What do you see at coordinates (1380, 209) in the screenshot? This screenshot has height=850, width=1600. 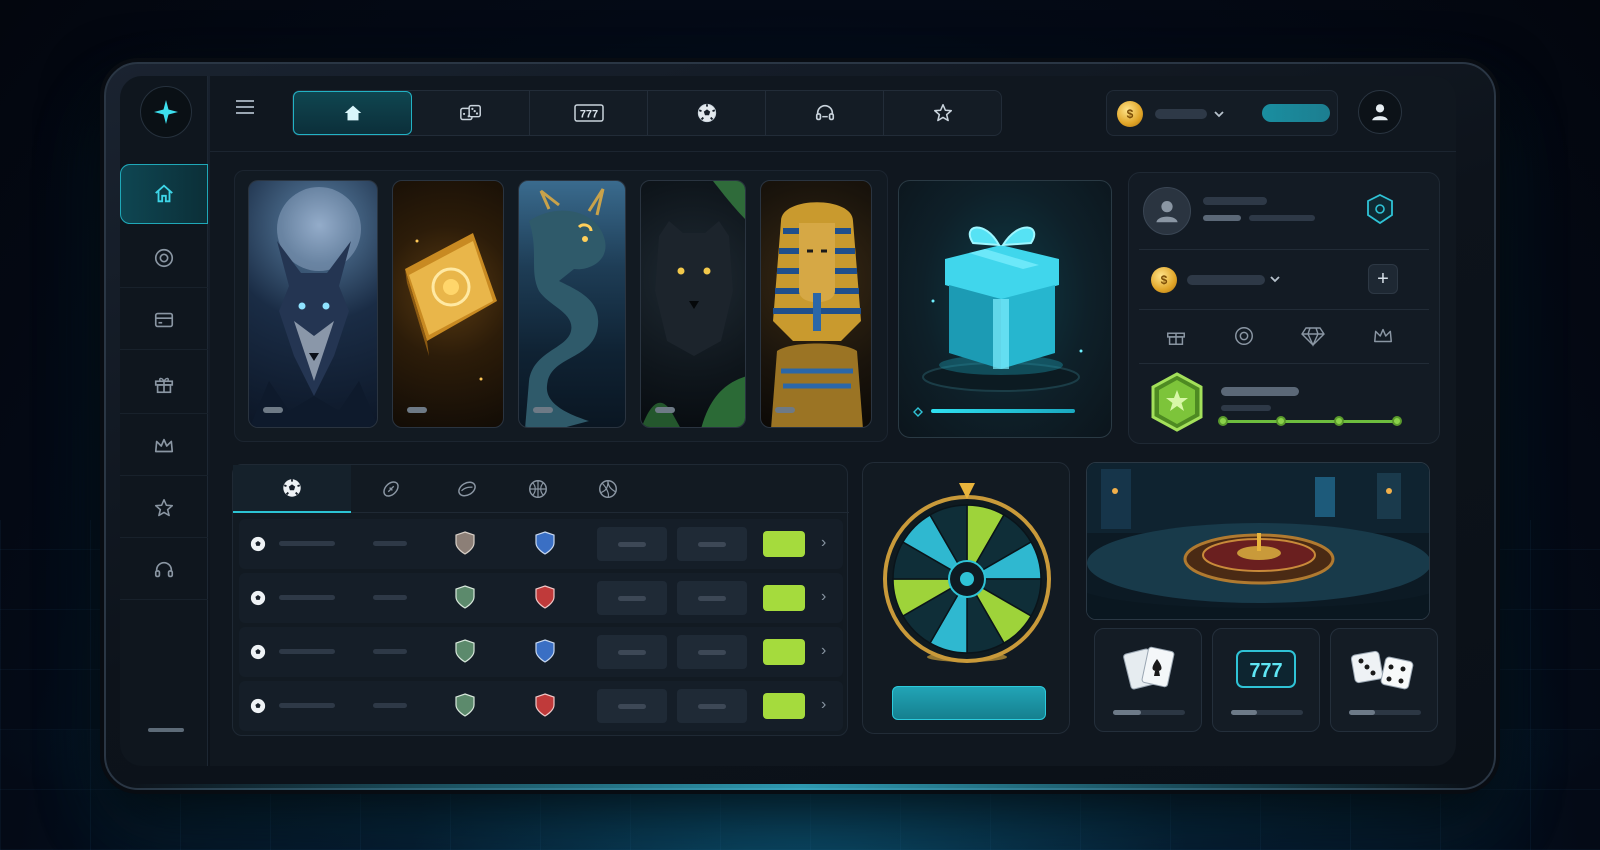 I see `shield-badge-icon` at bounding box center [1380, 209].